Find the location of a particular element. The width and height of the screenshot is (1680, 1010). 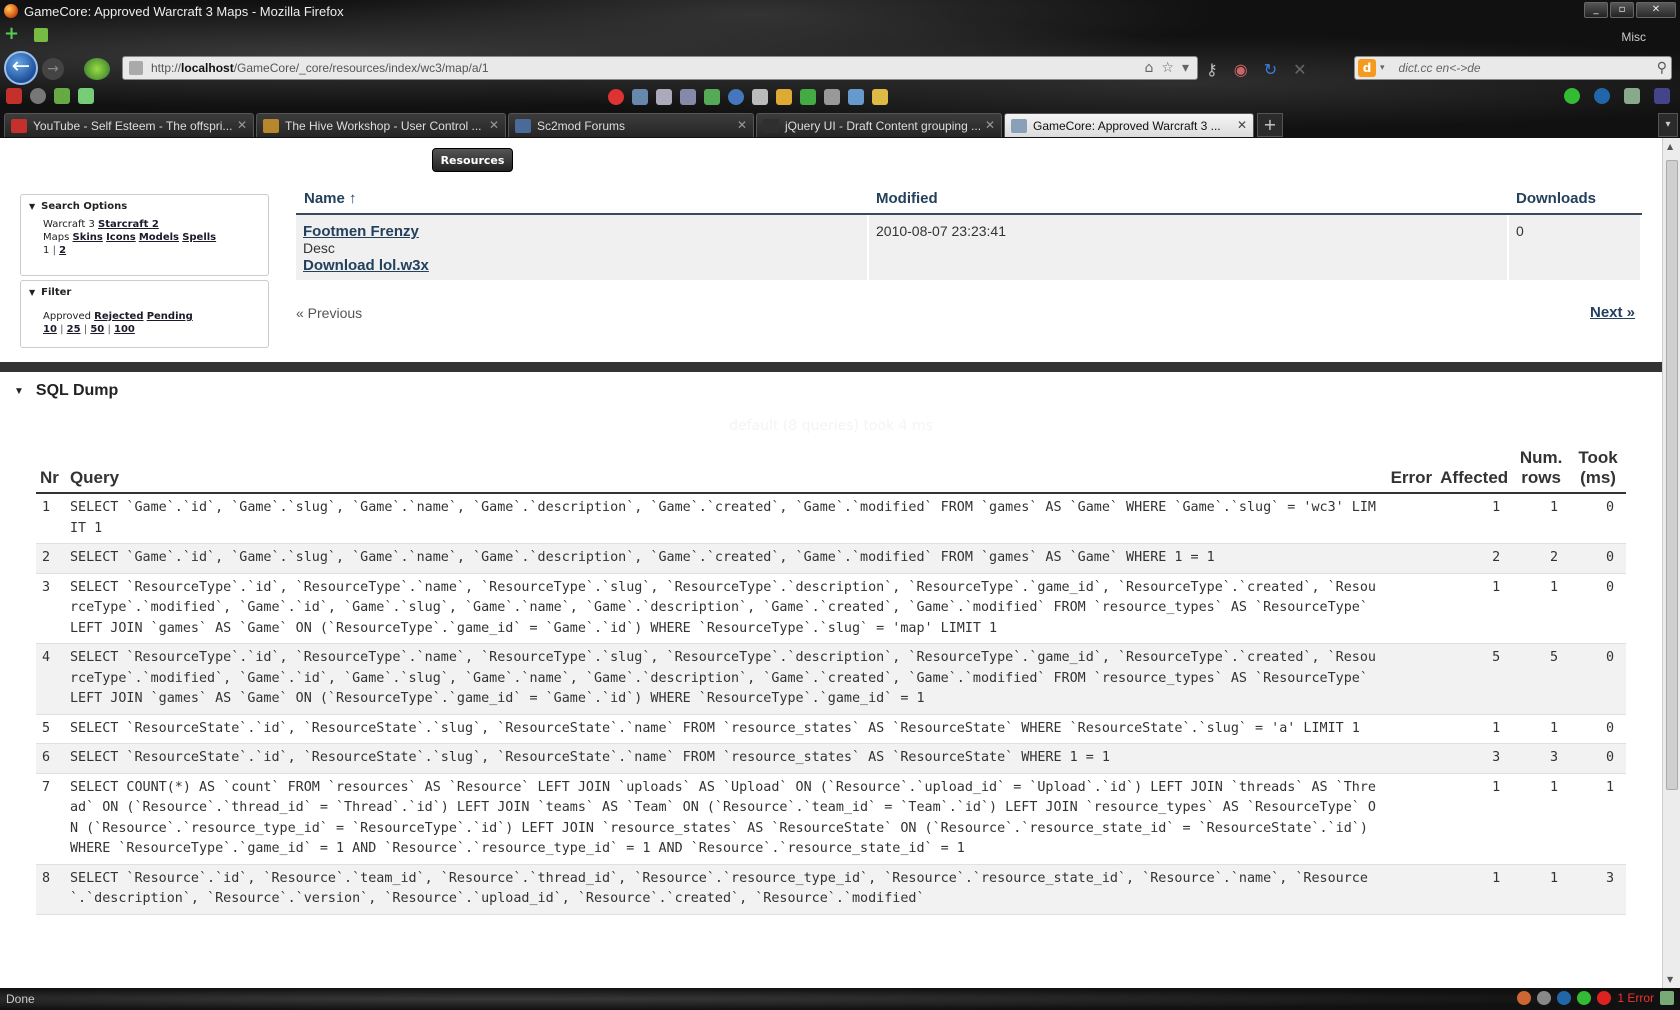

mail-icon is located at coordinates (86, 96).